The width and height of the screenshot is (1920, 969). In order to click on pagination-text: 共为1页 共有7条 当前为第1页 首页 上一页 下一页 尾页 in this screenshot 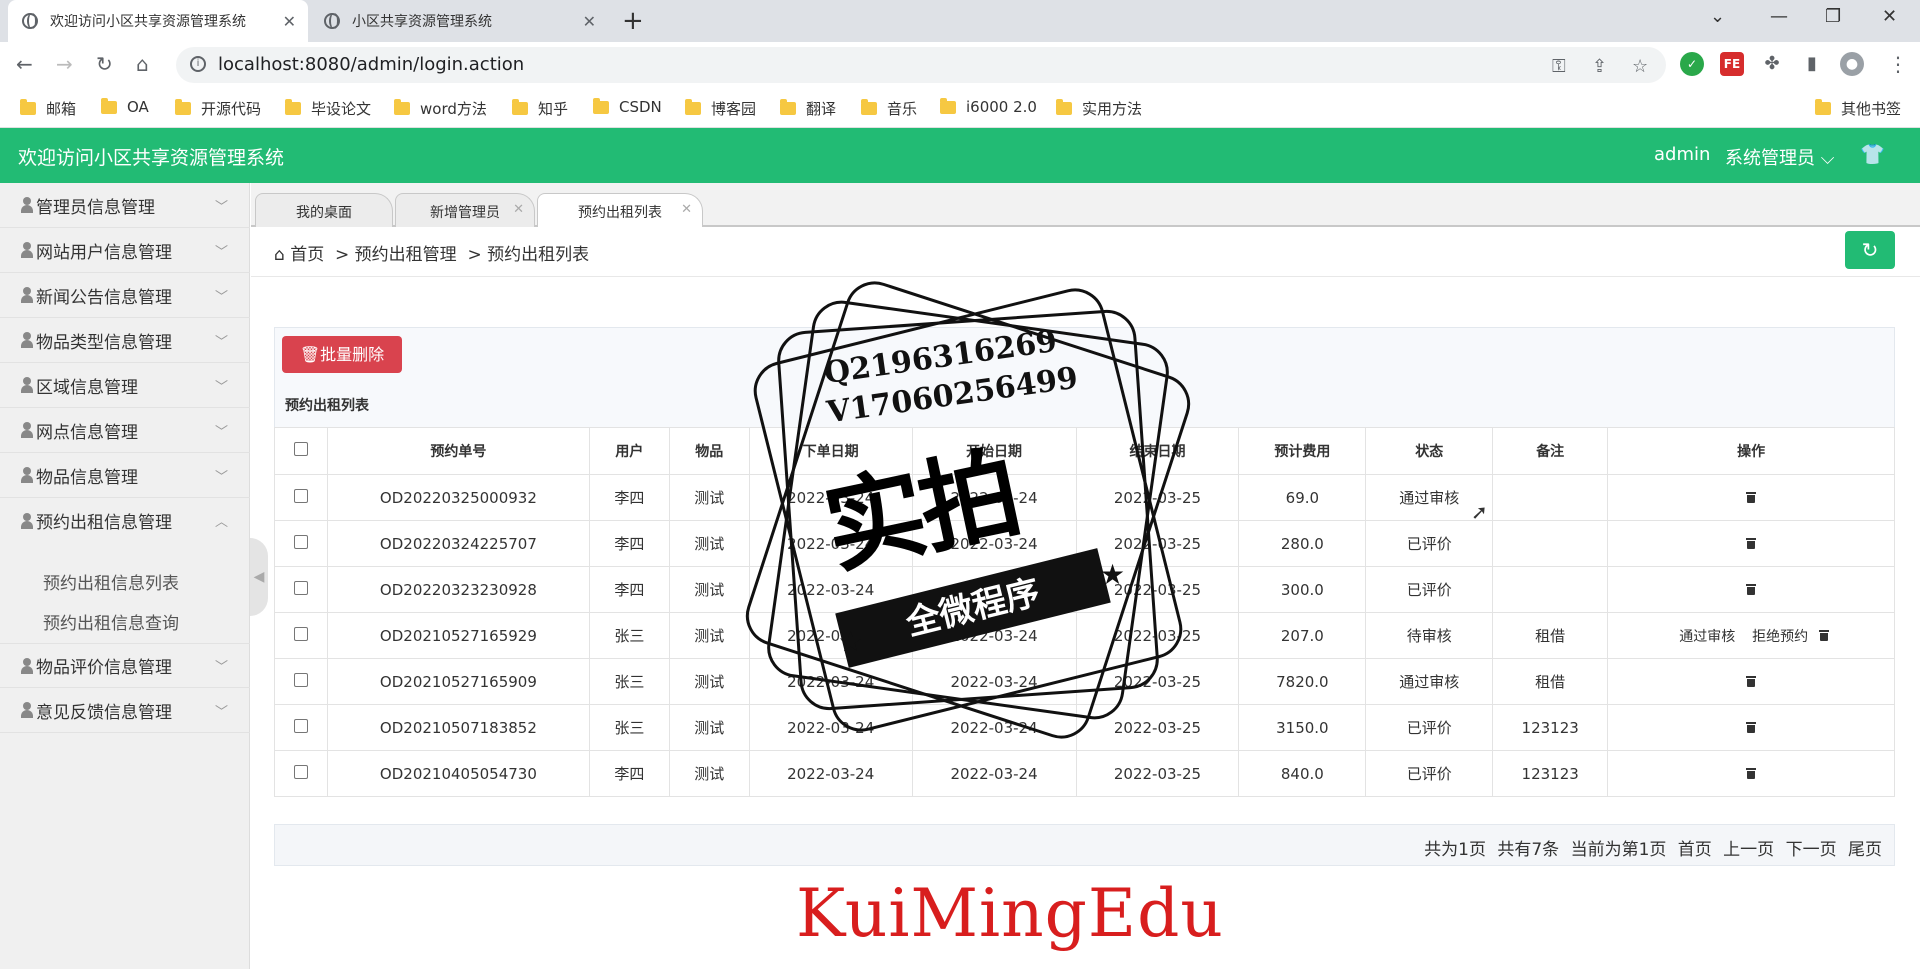, I will do `click(1653, 847)`.